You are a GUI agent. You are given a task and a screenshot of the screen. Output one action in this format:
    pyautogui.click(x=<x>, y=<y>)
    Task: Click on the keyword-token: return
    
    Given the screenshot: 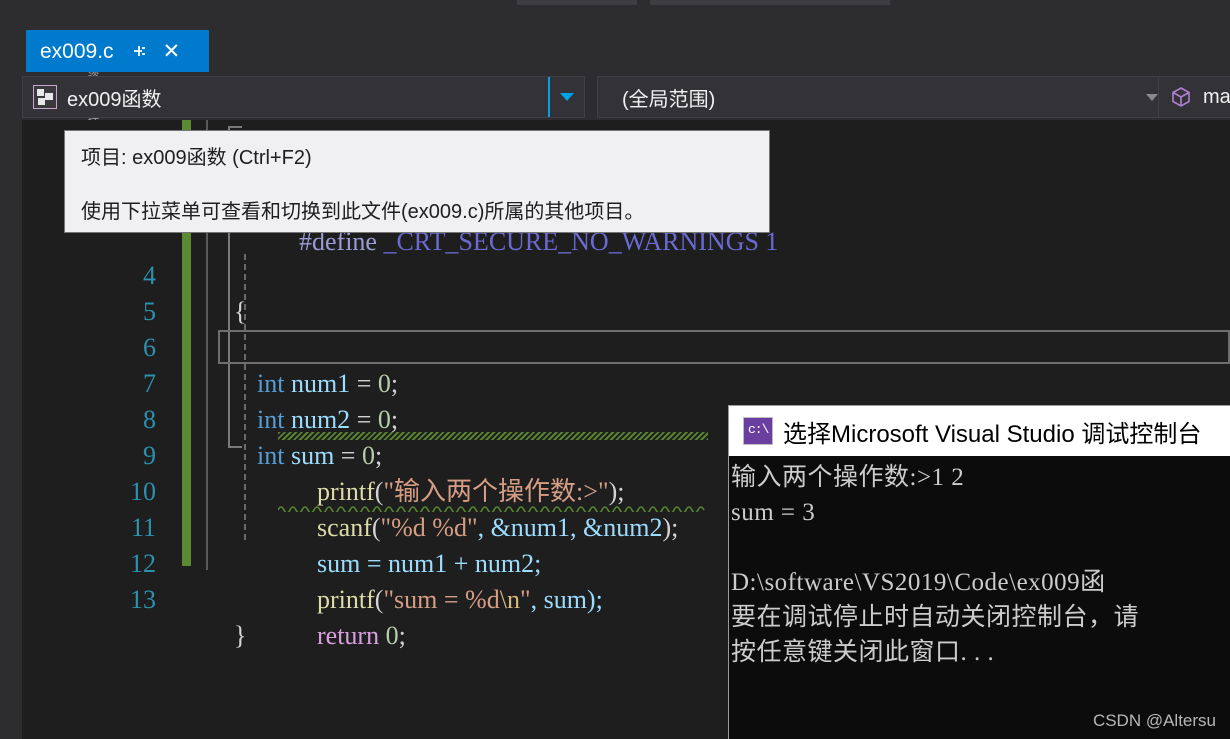 What is the action you would take?
    pyautogui.click(x=348, y=635)
    